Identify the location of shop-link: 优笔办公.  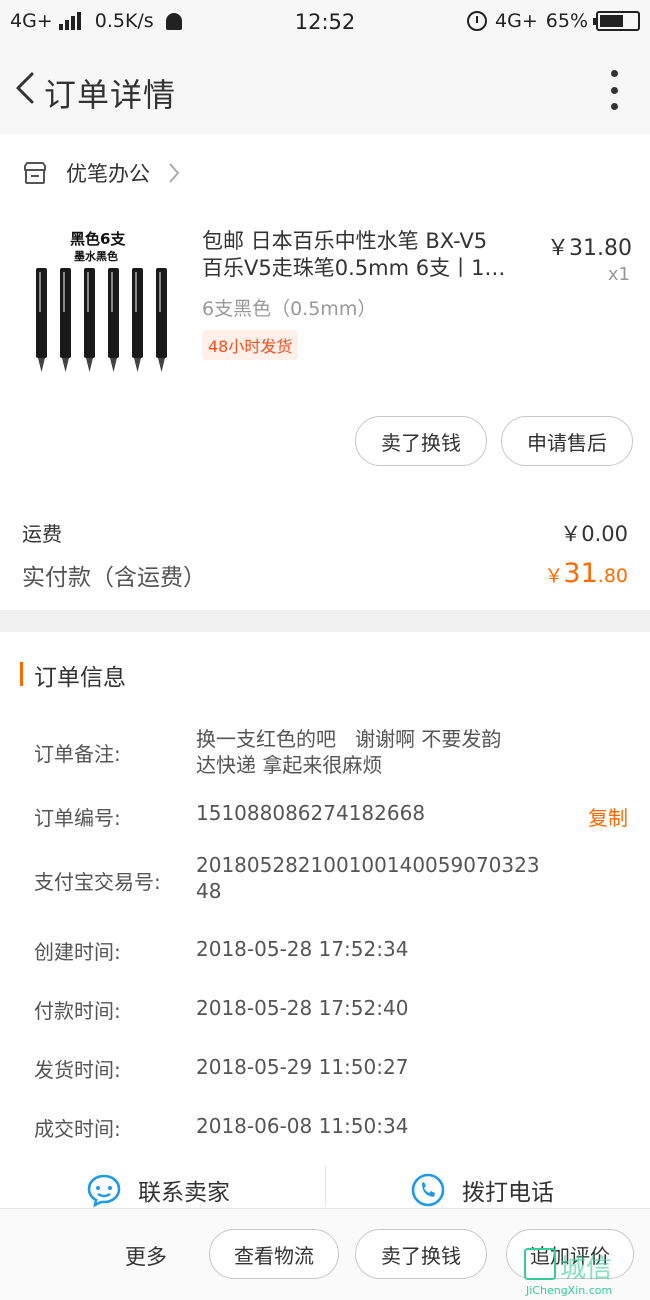
(101, 173).